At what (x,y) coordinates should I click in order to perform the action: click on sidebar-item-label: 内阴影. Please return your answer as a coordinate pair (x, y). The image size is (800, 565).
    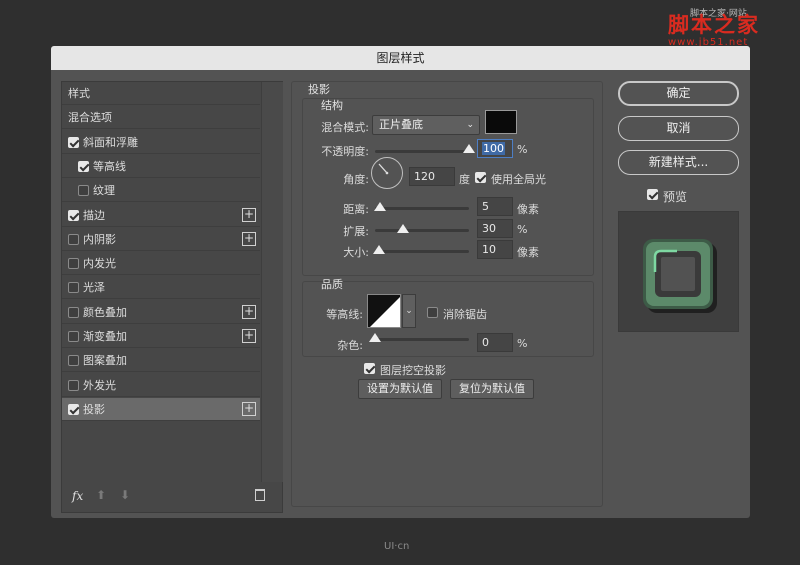
    Looking at the image, I should click on (99, 239).